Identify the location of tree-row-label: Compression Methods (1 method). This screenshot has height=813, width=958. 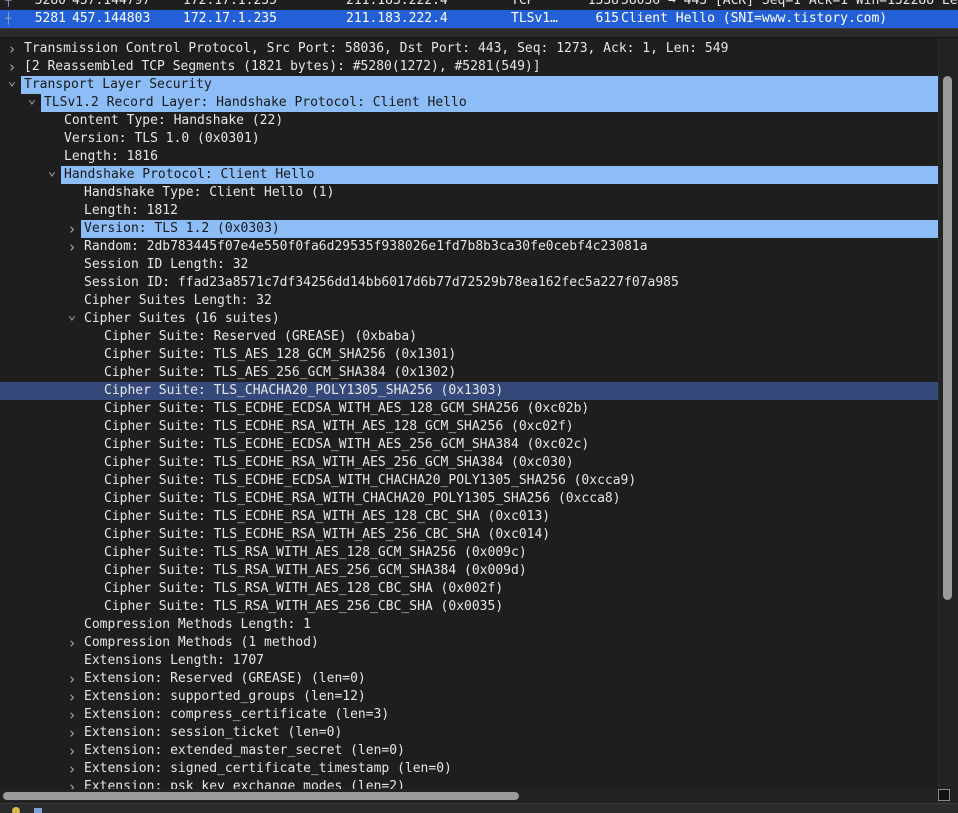
(201, 642).